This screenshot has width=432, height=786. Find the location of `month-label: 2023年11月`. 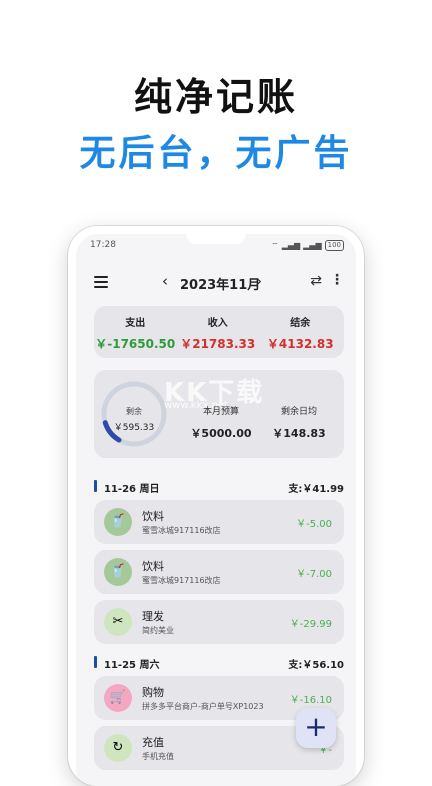

month-label: 2023年11月 is located at coordinates (220, 283).